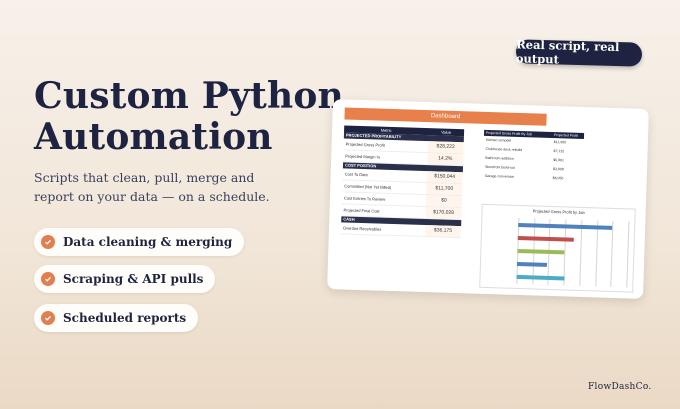 The image size is (680, 409). What do you see at coordinates (445, 147) in the screenshot?
I see `metric-value: $28,222` at bounding box center [445, 147].